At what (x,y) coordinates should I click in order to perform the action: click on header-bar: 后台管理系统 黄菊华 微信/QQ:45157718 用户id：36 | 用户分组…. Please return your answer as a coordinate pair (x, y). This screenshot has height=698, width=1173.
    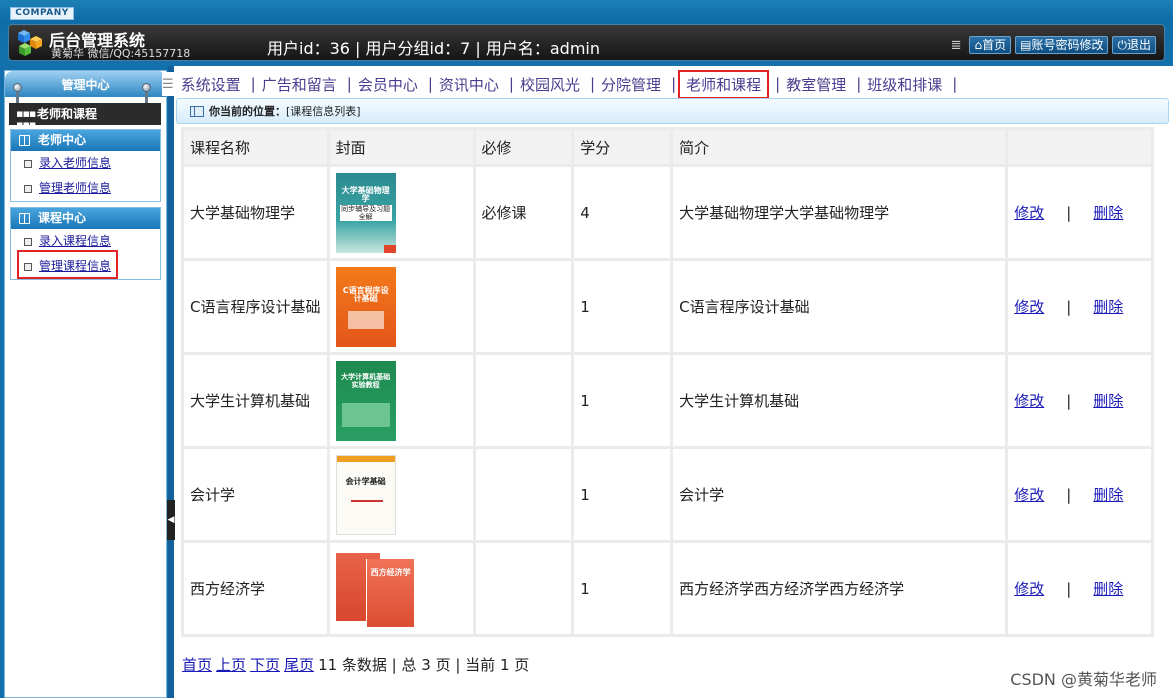
    Looking at the image, I should click on (586, 42).